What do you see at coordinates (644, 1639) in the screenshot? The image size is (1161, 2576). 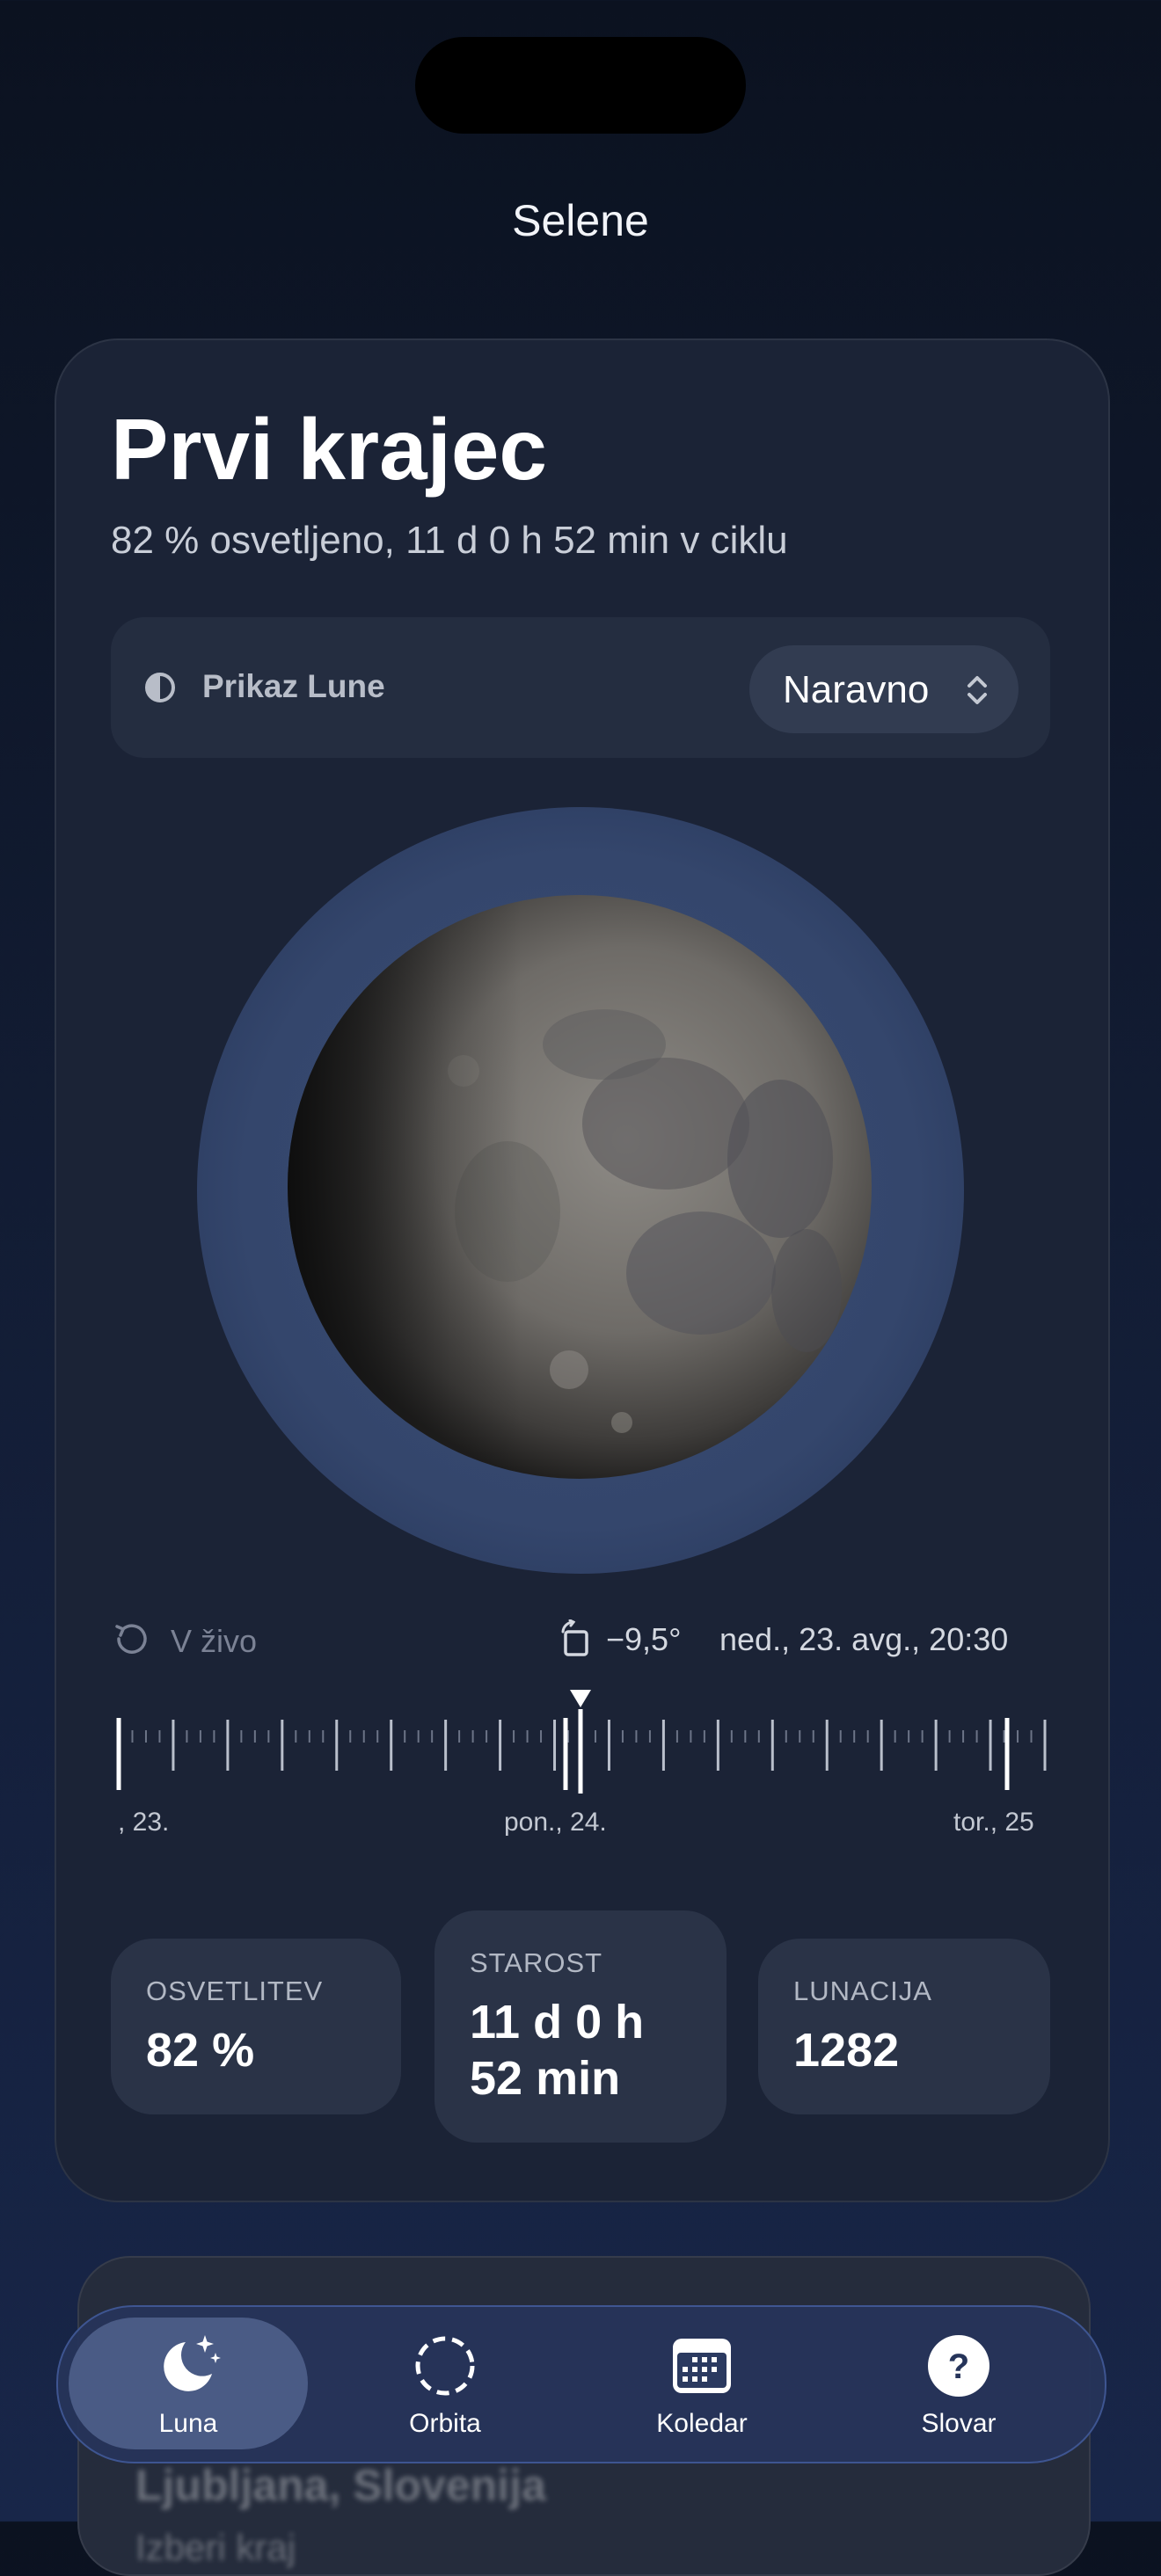 I see `tilt-value: −9,5°` at bounding box center [644, 1639].